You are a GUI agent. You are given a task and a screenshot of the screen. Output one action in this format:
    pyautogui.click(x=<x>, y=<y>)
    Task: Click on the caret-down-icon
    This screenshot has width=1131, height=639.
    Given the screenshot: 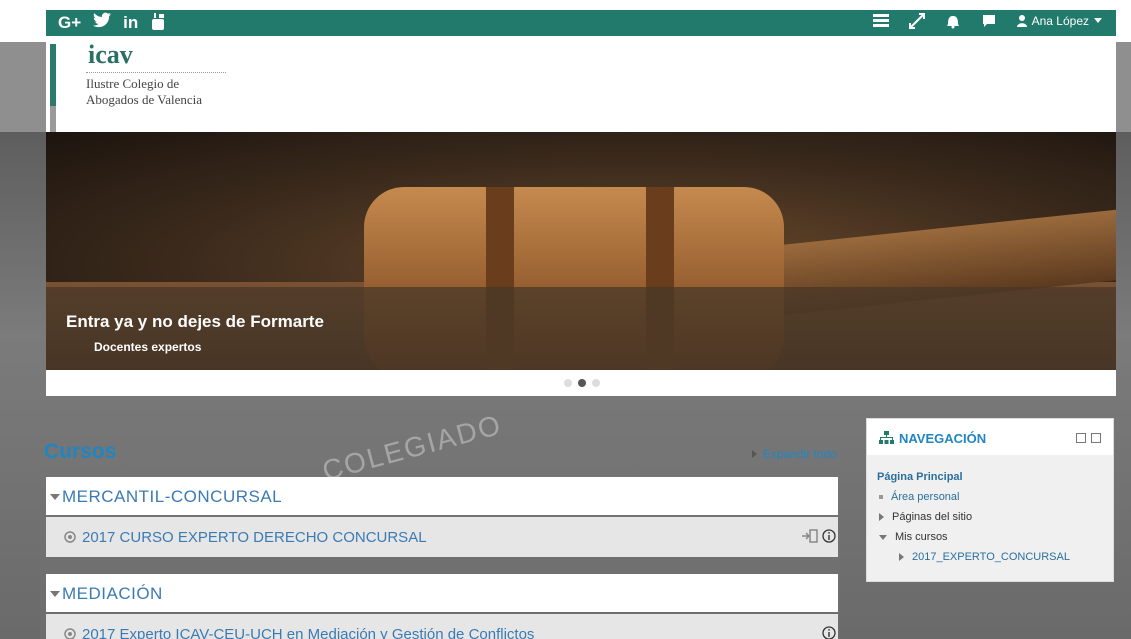 What is the action you would take?
    pyautogui.click(x=1098, y=20)
    